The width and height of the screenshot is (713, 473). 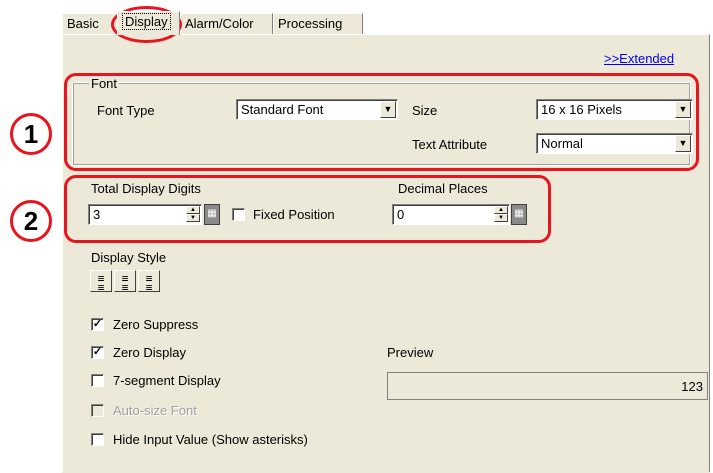 I want to click on auto-size-font-label: Auto-size Font, so click(x=155, y=410).